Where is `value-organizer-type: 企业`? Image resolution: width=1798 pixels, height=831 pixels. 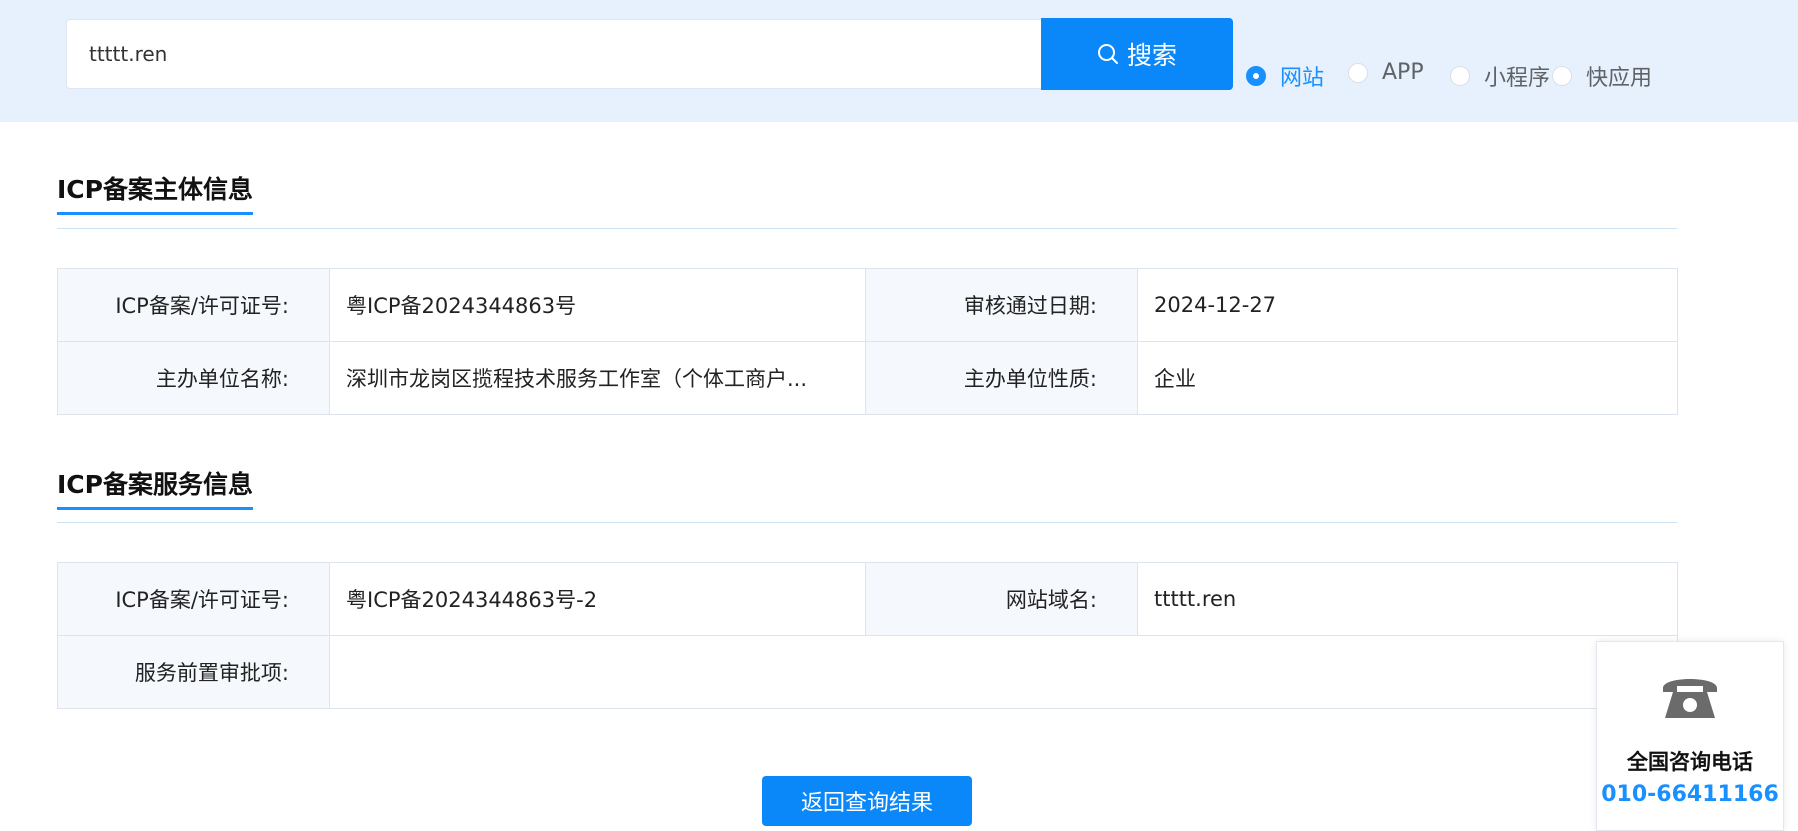 value-organizer-type: 企业 is located at coordinates (1407, 378).